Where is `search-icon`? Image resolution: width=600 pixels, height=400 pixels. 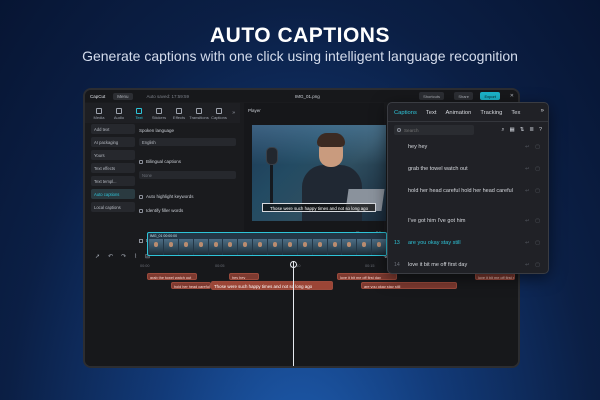
search-icon is located at coordinates (399, 130).